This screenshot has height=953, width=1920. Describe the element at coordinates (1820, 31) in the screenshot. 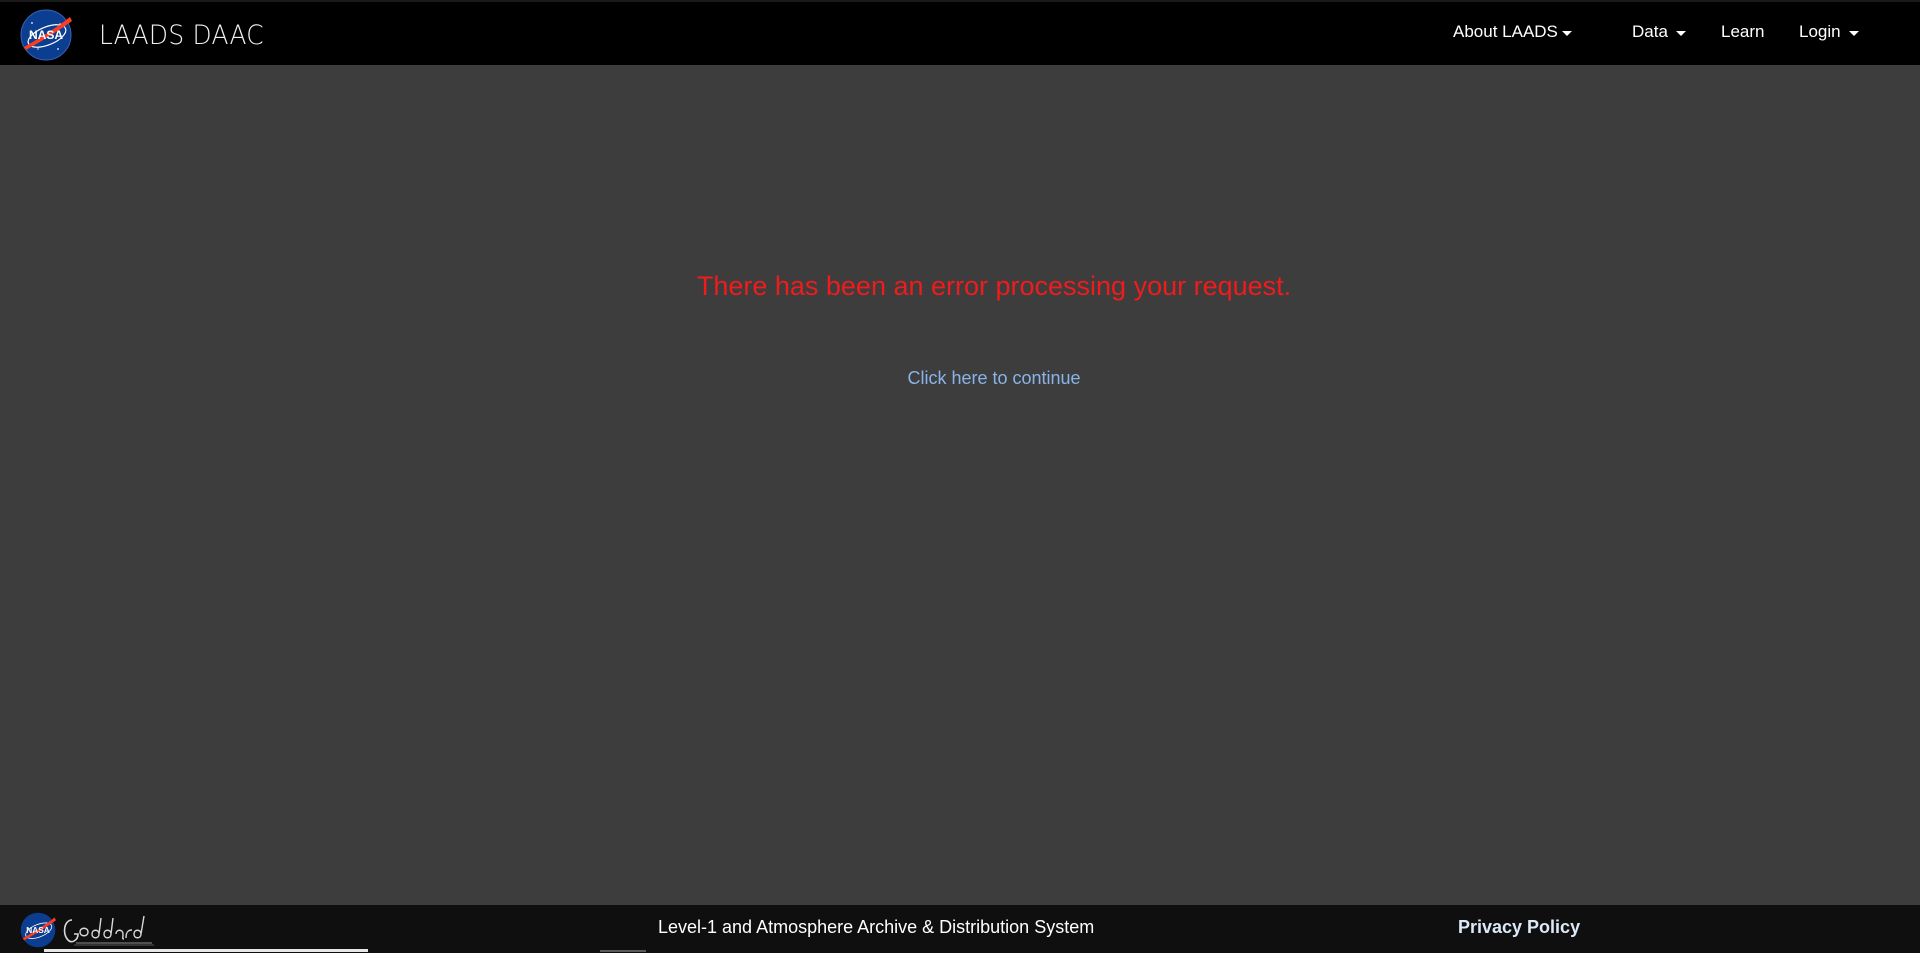

I see `nav-login-label: Login` at that location.